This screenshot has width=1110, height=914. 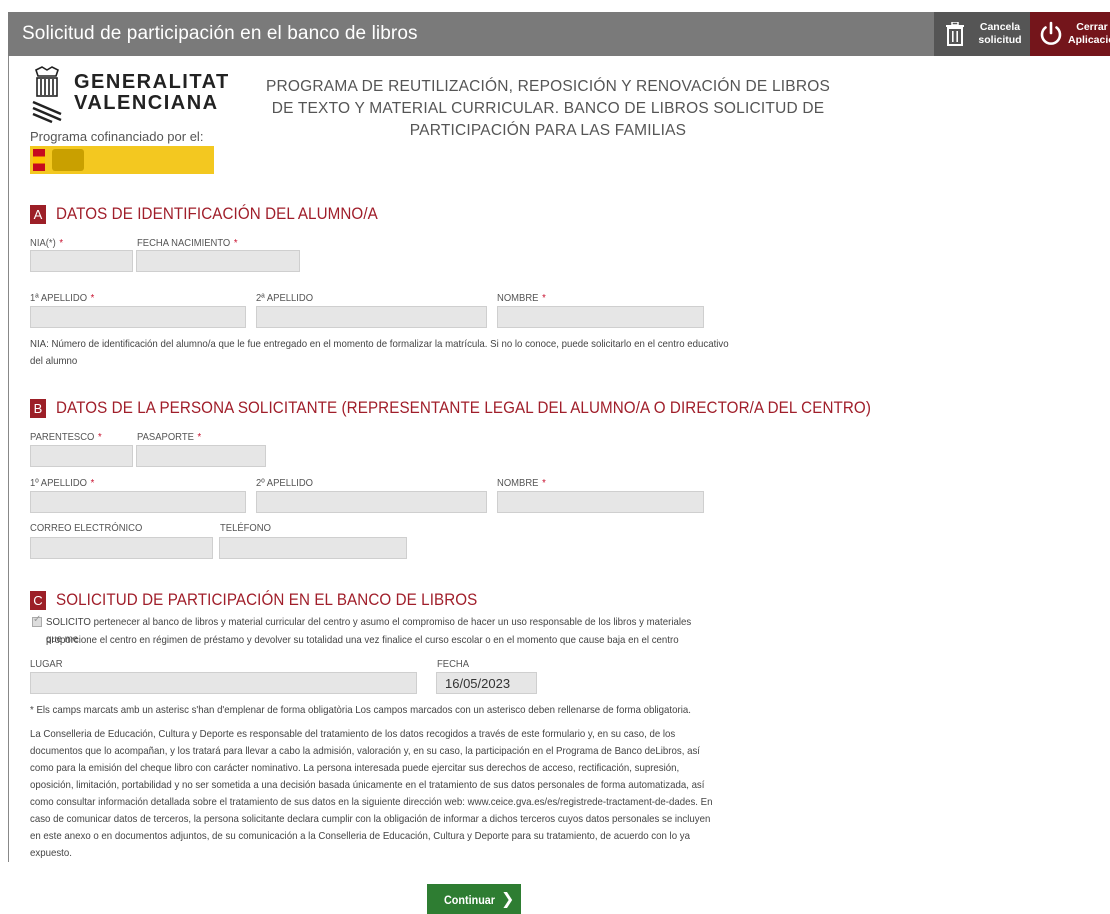 I want to click on section-a-header: A DATOS DE IDENTIFICACIÓN DEL ALUMNO/A, so click(x=218, y=214).